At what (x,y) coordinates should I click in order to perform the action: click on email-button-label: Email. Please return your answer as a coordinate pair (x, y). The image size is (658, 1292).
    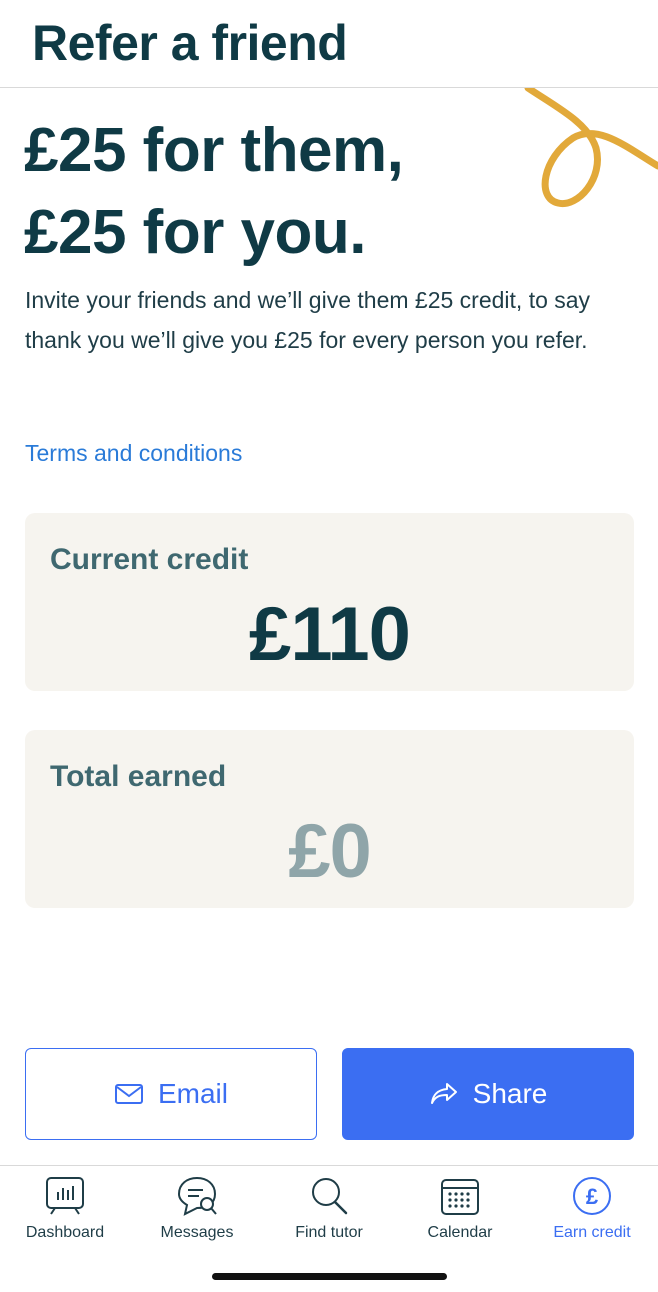
    Looking at the image, I should click on (192, 1093).